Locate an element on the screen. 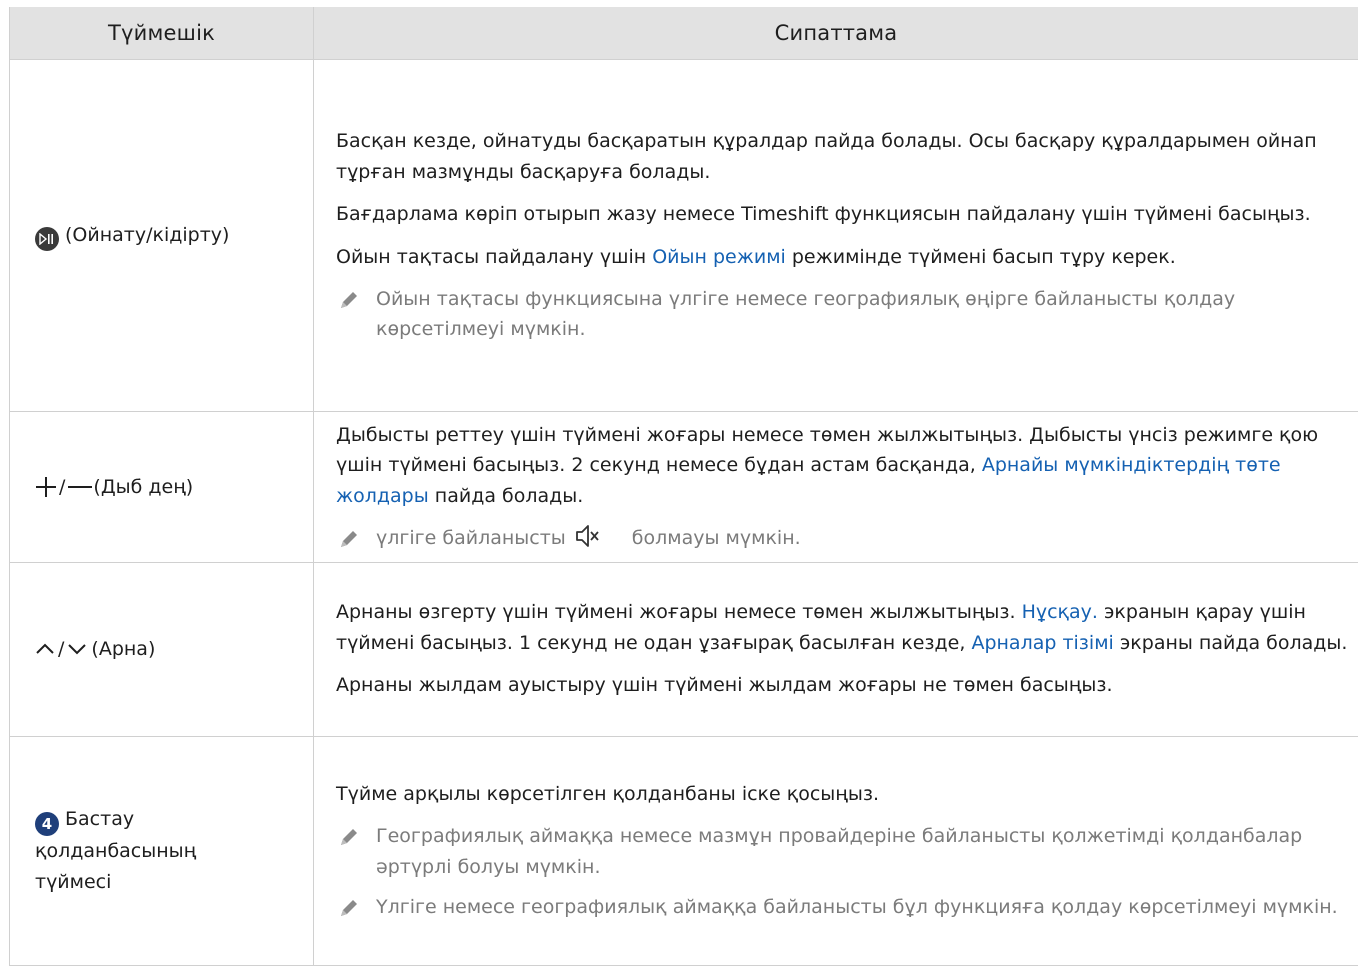 The width and height of the screenshot is (1358, 977). button-label: Бастау қолданбасының түймесі is located at coordinates (116, 850).